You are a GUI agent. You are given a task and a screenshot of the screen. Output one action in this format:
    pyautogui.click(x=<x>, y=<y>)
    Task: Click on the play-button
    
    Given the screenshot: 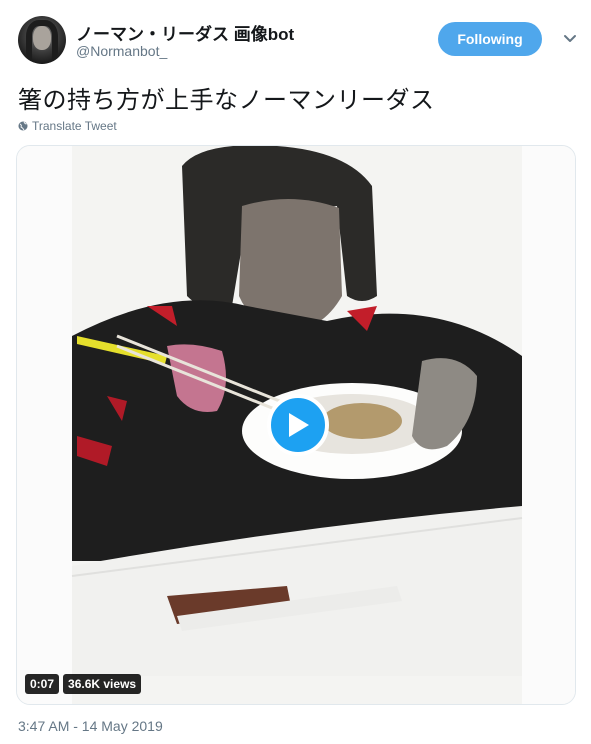 What is the action you would take?
    pyautogui.click(x=298, y=425)
    